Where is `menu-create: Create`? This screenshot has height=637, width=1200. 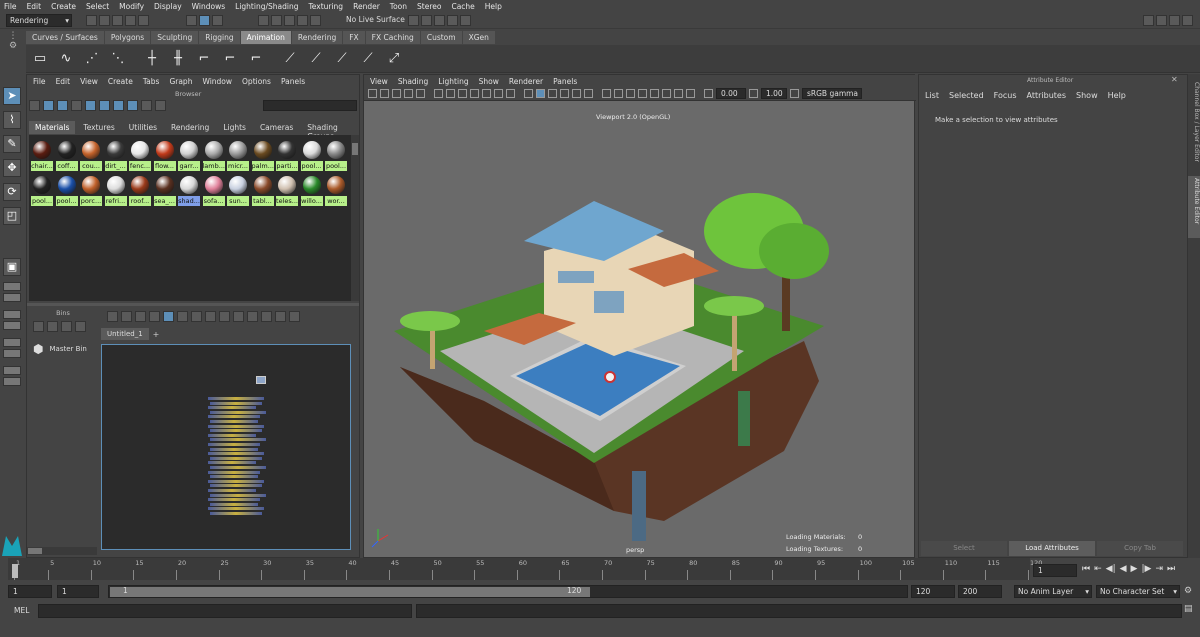 menu-create: Create is located at coordinates (63, 6).